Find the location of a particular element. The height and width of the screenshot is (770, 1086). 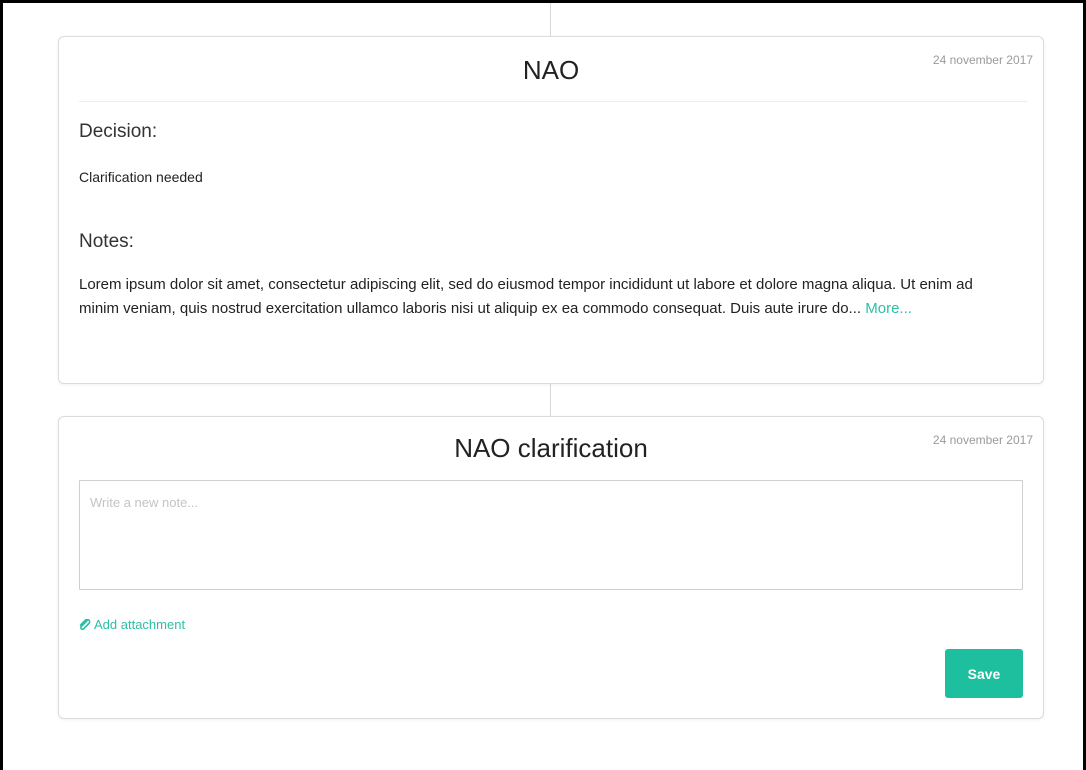

decision-value: Clarification needed is located at coordinates (141, 177).